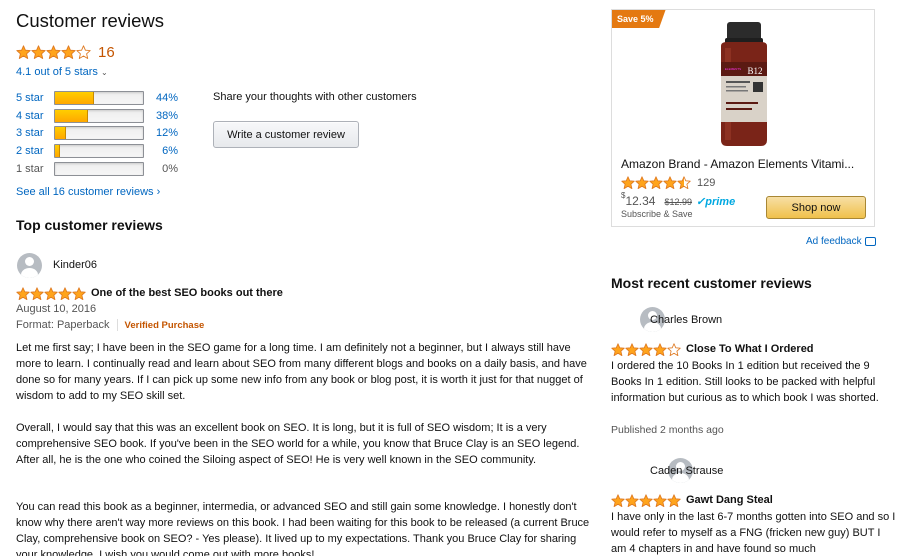 This screenshot has width=906, height=556. Describe the element at coordinates (35, 98) in the screenshot. I see `histogram-label: 5 star` at that location.